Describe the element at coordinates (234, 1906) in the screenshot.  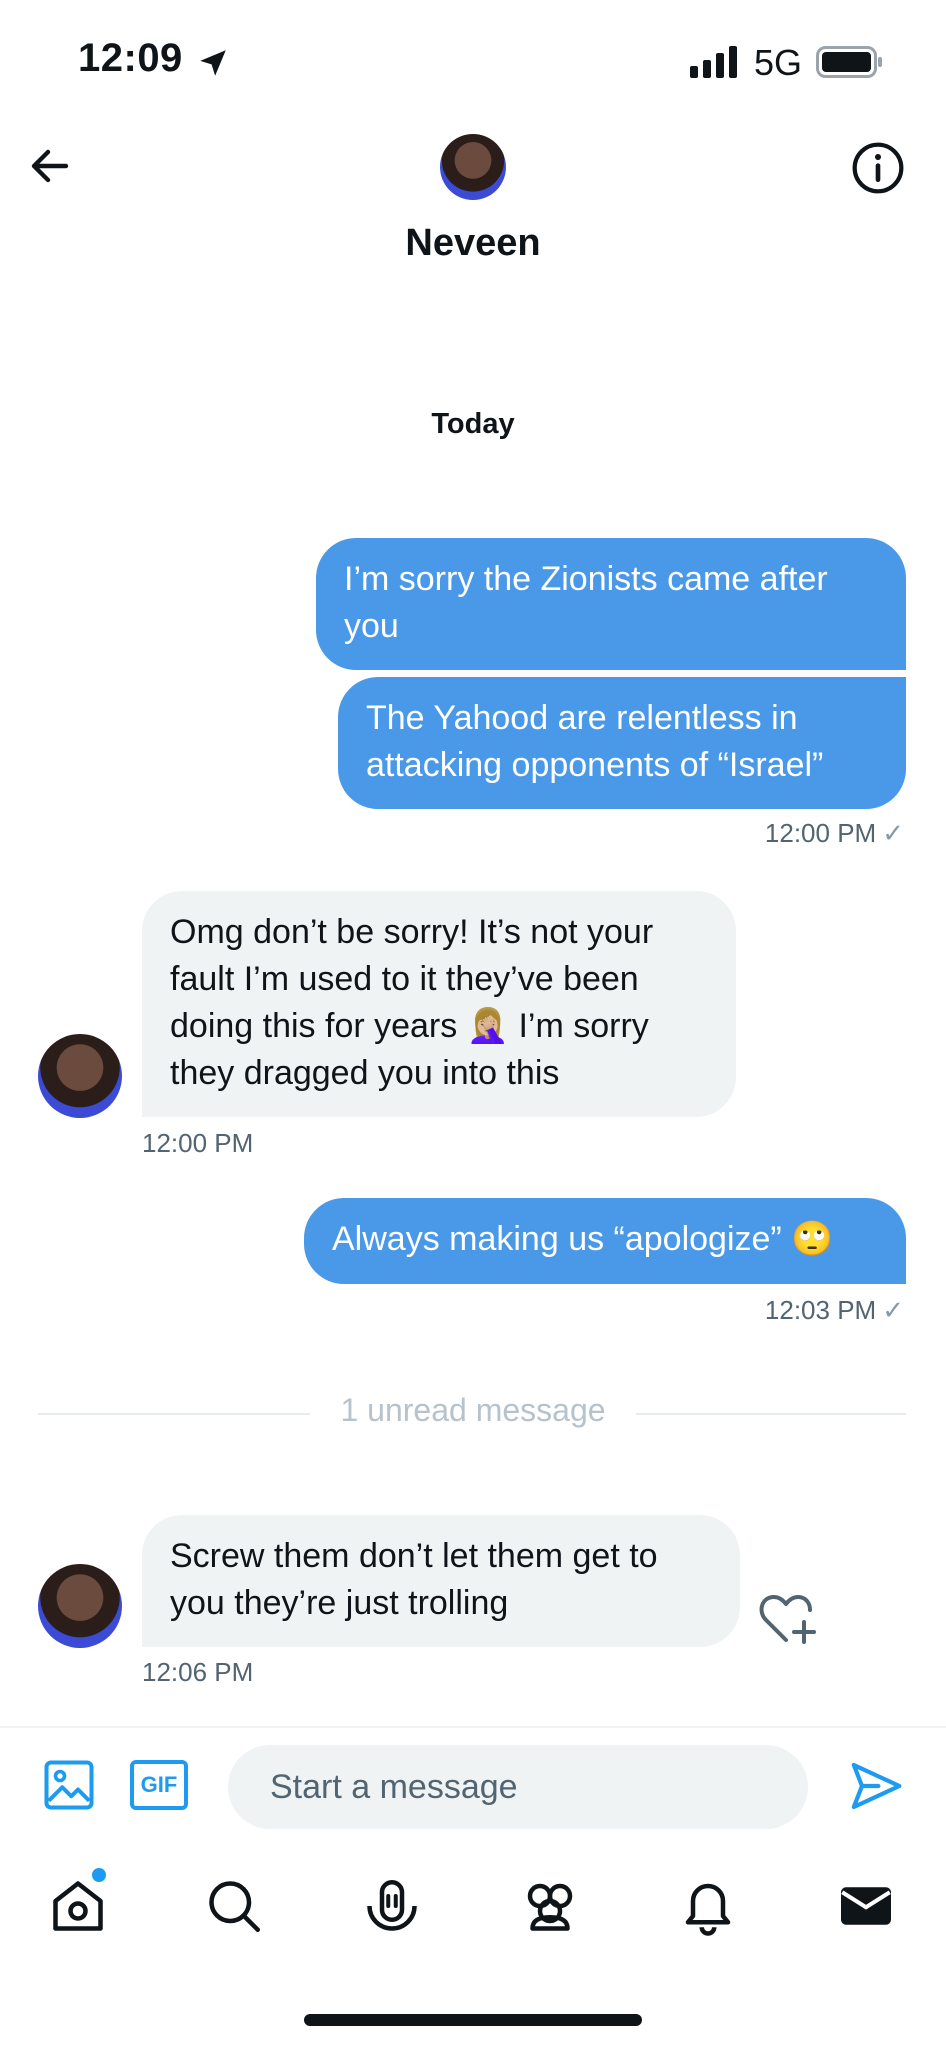
I see `search-icon` at that location.